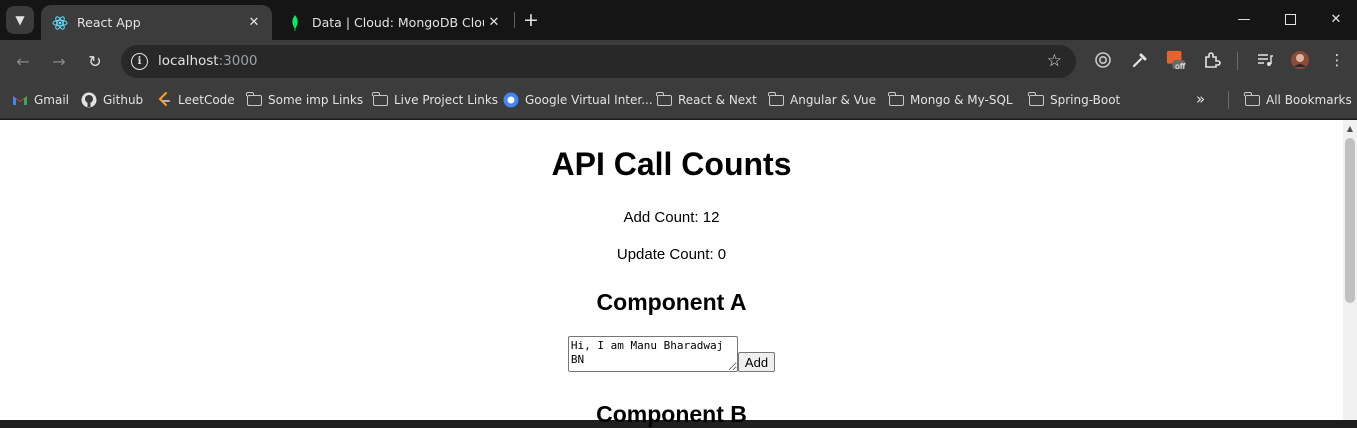  I want to click on bookmark-label: Spring-Boot, so click(1085, 100).